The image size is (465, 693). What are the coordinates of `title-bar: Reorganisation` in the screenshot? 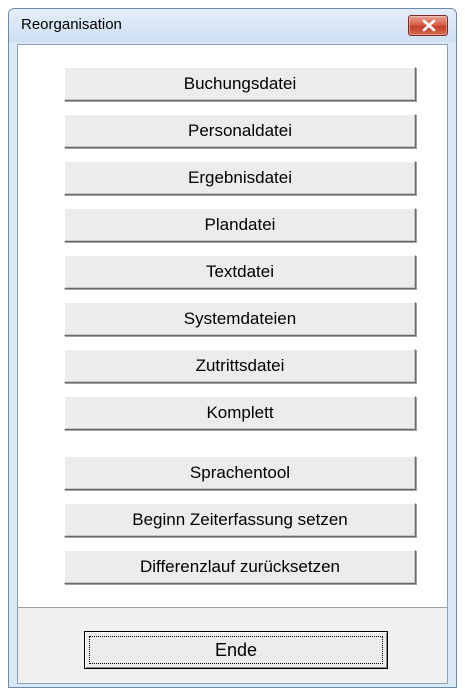 It's located at (232, 25).